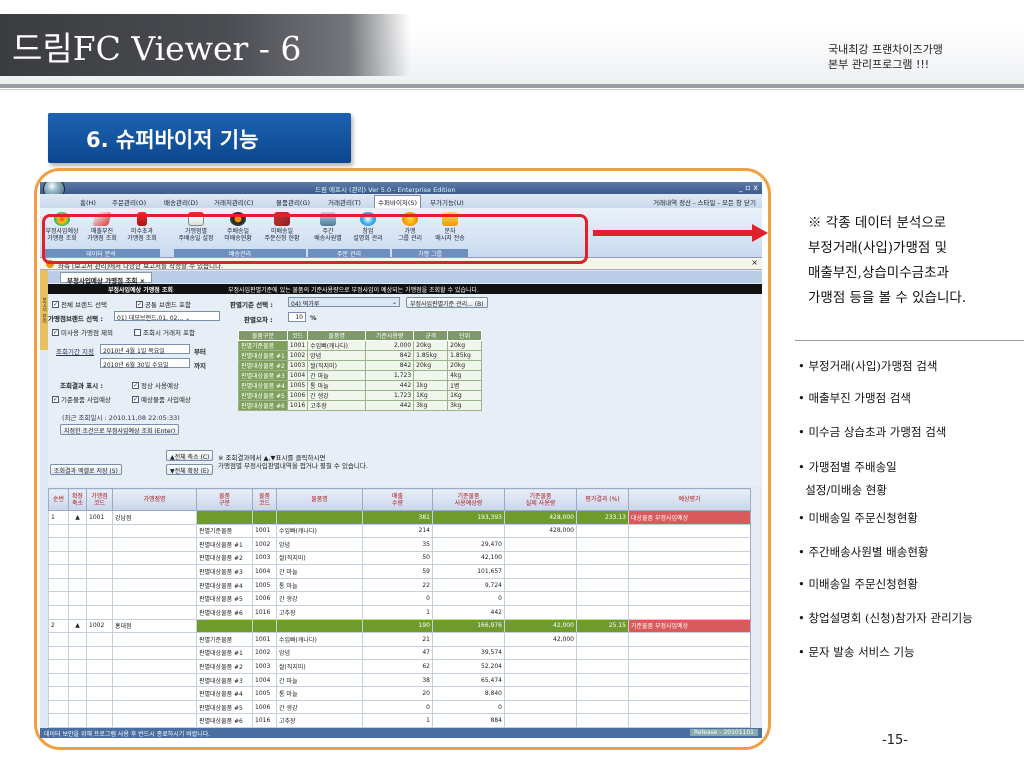 This screenshot has width=1024, height=768. I want to click on grid-col-header: 매출 수량, so click(397, 499).